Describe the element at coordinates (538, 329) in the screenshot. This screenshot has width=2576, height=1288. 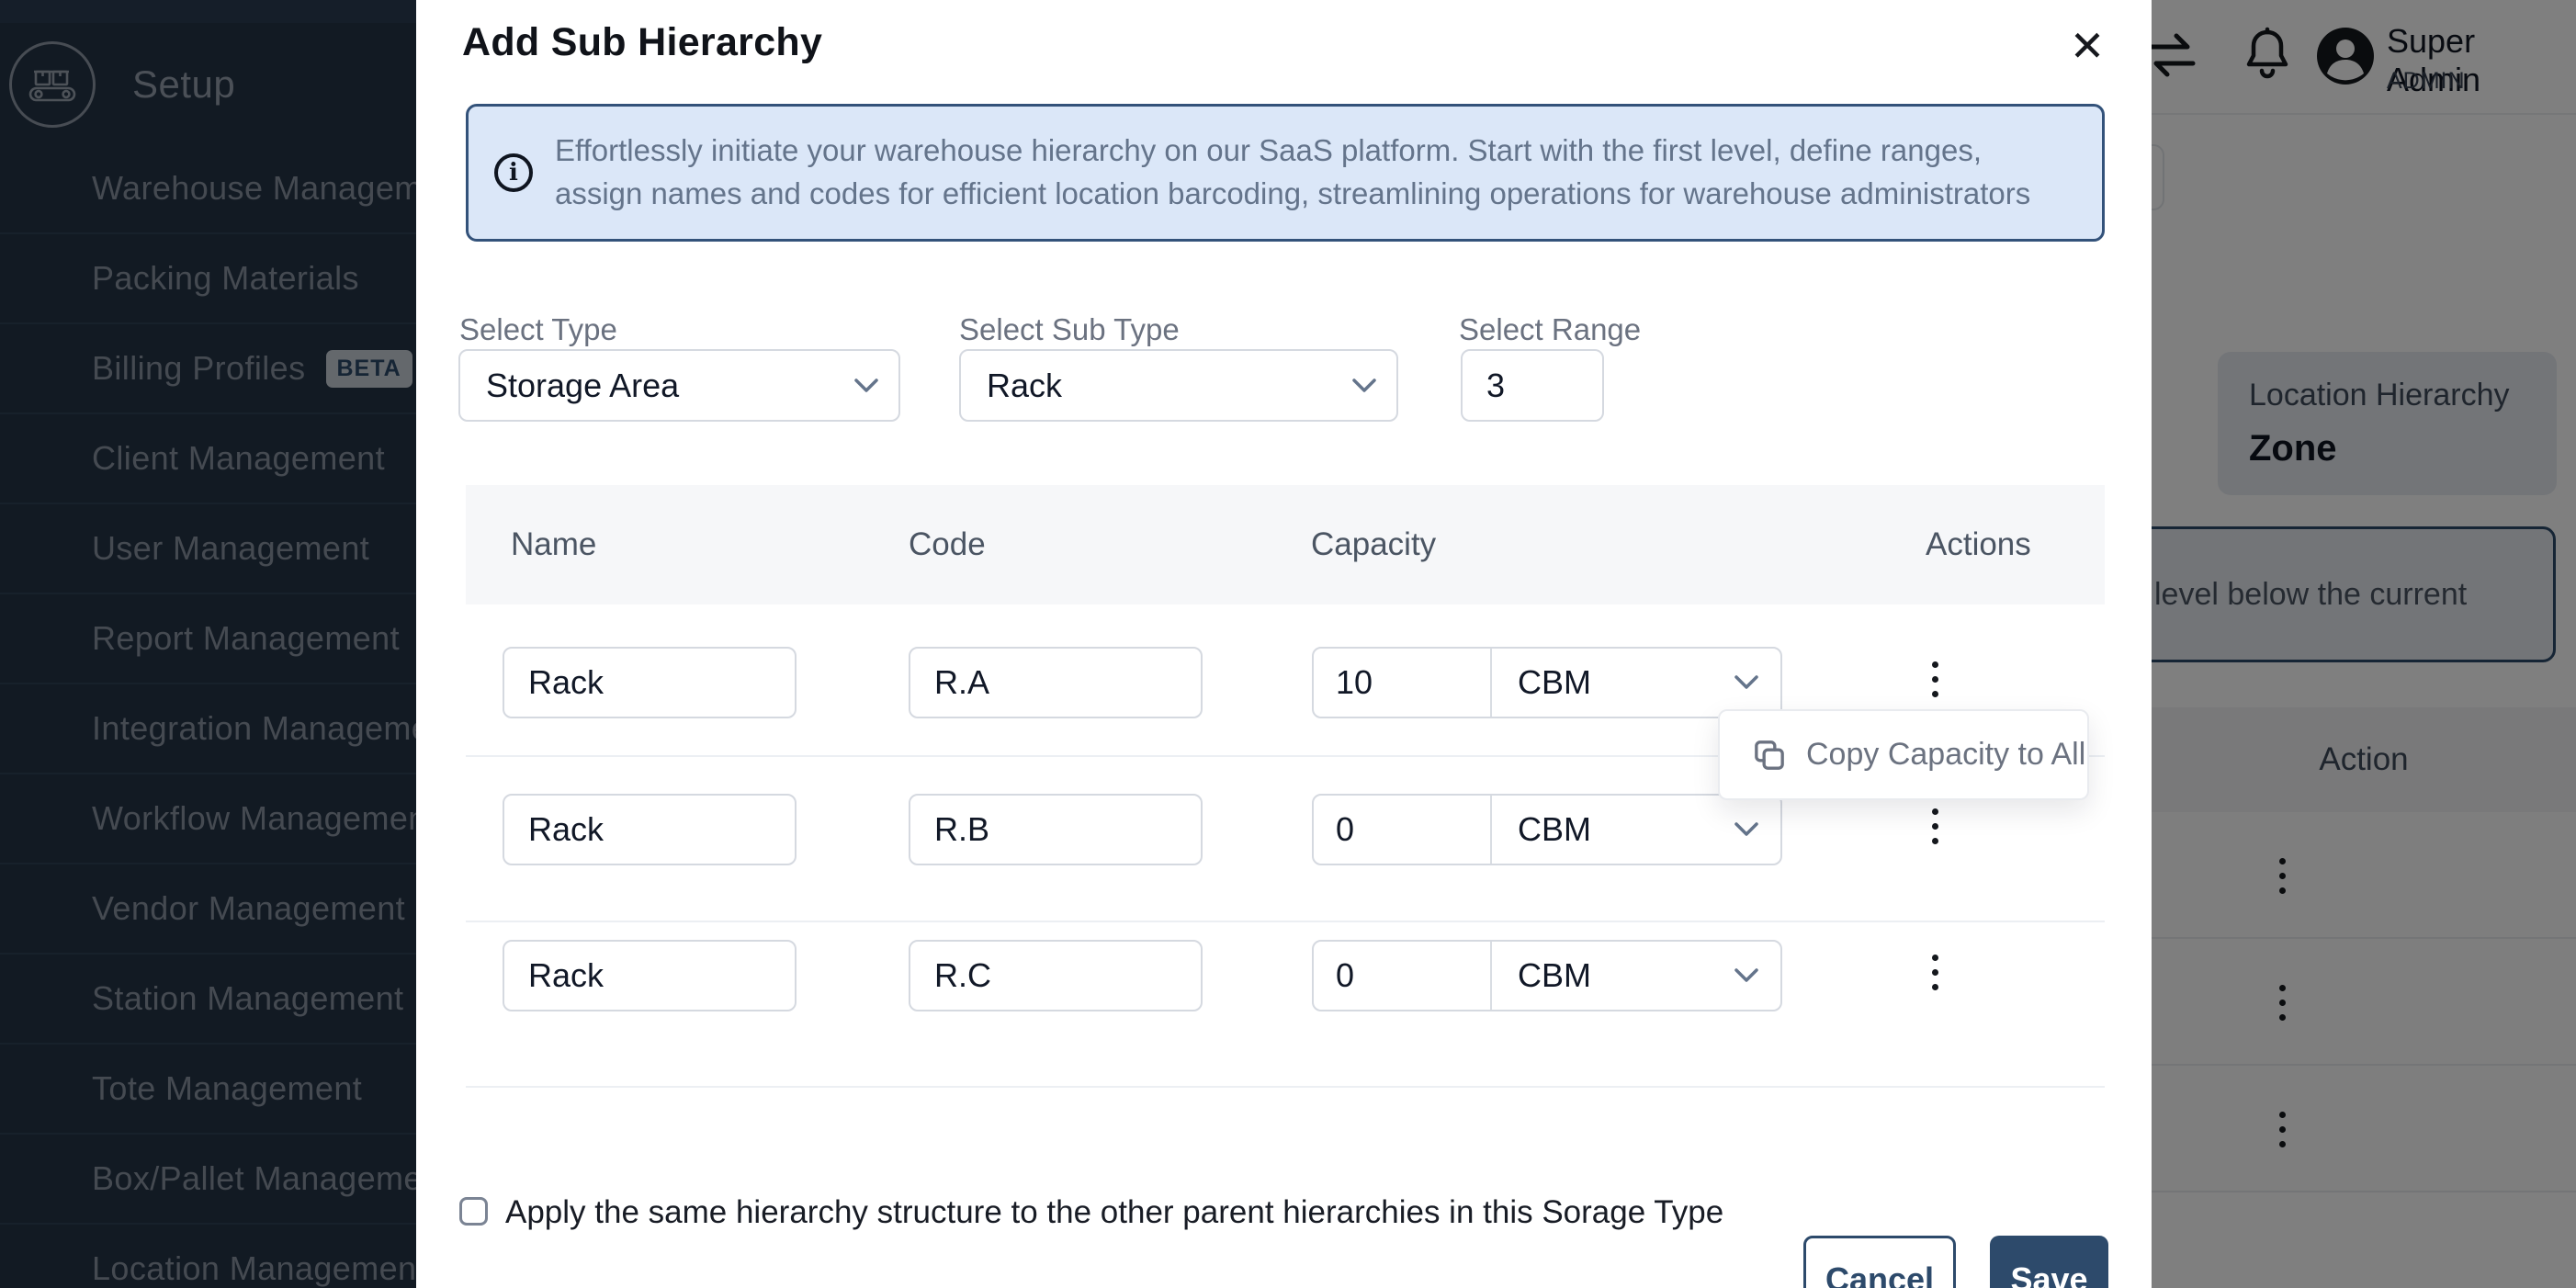
I see `select-type-label: Select Type` at that location.